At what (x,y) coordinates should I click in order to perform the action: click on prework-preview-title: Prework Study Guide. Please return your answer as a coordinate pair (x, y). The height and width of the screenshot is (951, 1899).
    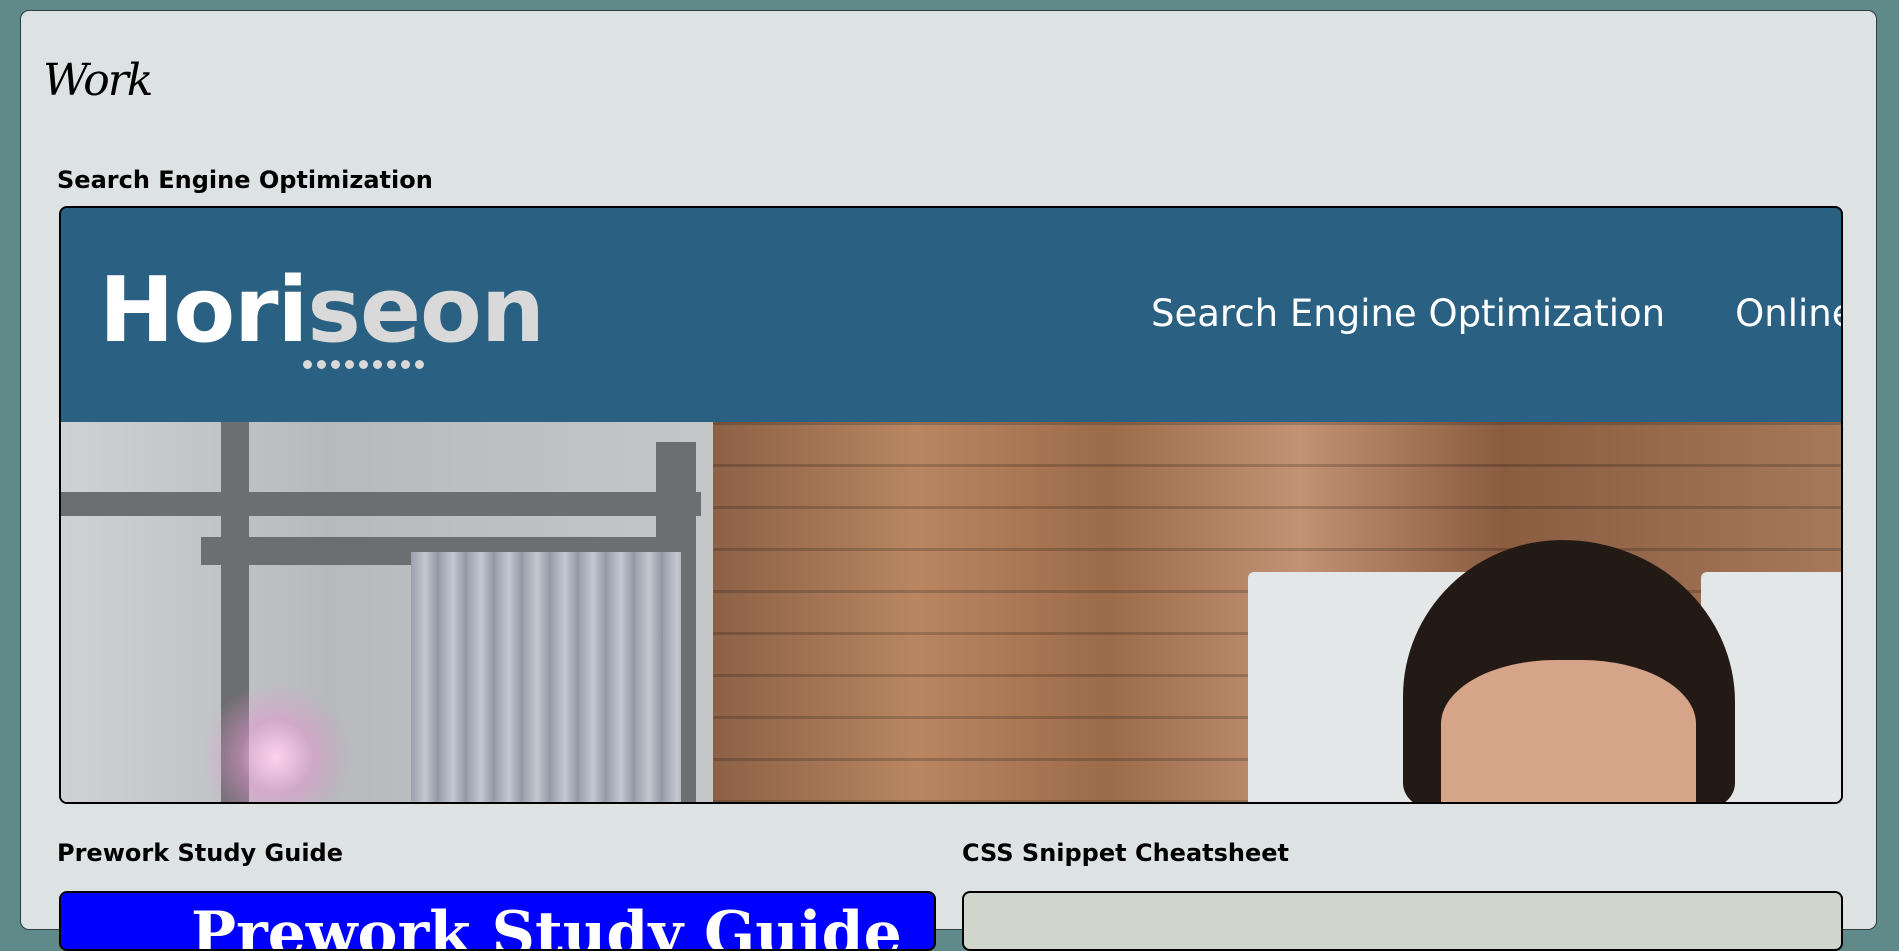
    Looking at the image, I should click on (546, 925).